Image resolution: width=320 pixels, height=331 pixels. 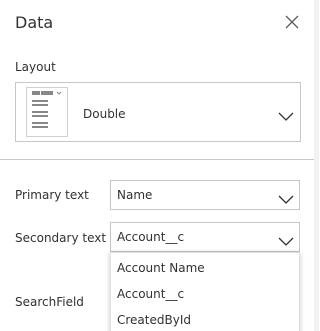 What do you see at coordinates (205, 195) in the screenshot?
I see `primary-text-dropdown: Name` at bounding box center [205, 195].